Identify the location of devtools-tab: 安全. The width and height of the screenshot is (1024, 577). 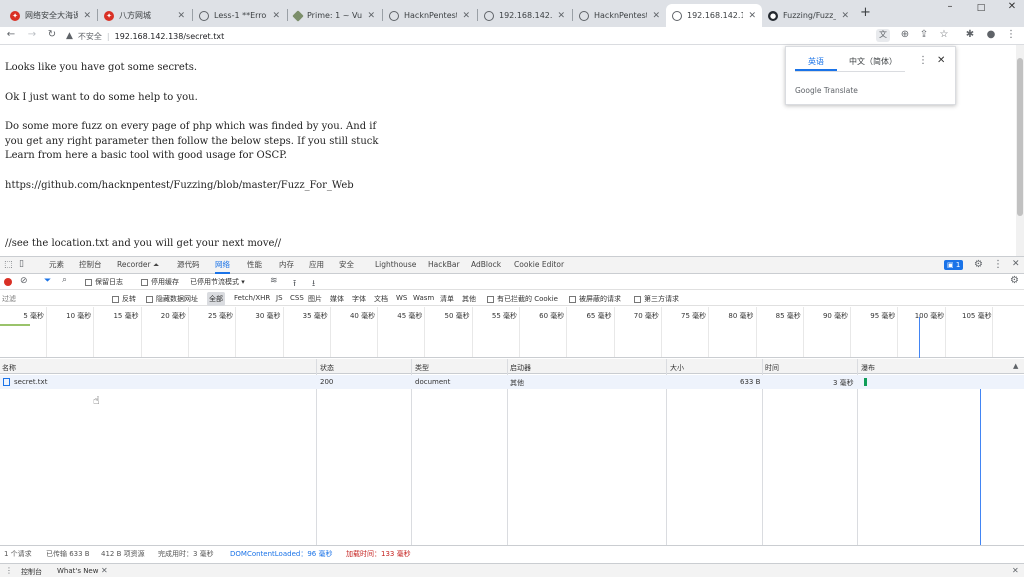
(346, 265).